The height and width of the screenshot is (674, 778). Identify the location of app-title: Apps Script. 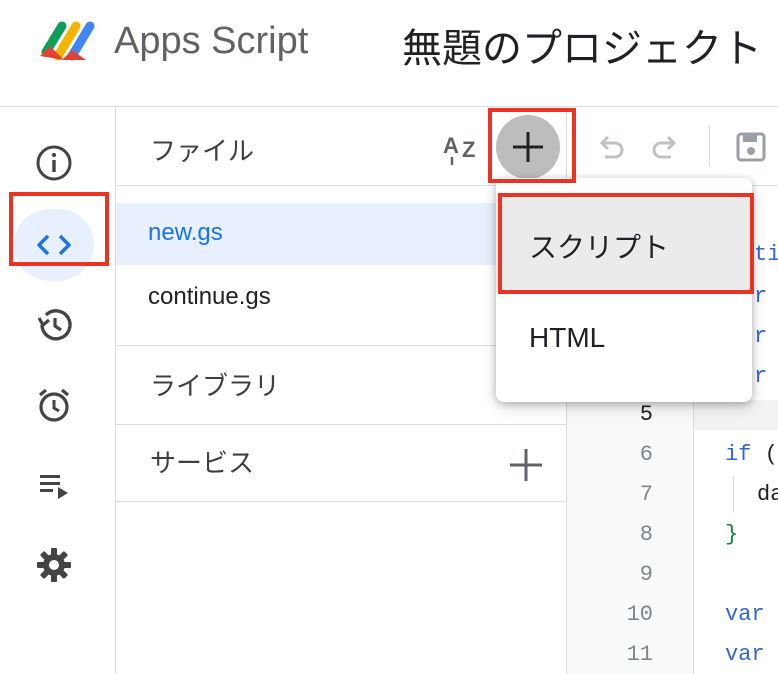
(211, 41).